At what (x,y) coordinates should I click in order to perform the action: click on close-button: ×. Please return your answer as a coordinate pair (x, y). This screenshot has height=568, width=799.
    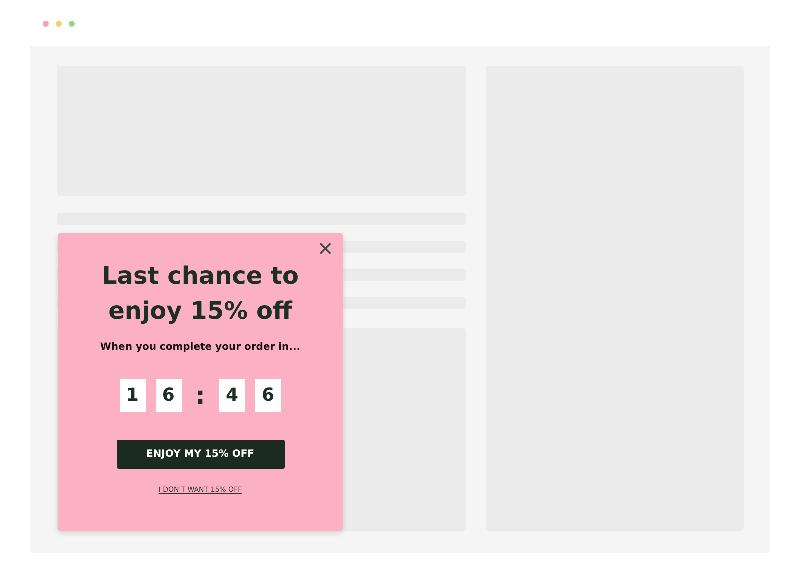
    Looking at the image, I should click on (325, 248).